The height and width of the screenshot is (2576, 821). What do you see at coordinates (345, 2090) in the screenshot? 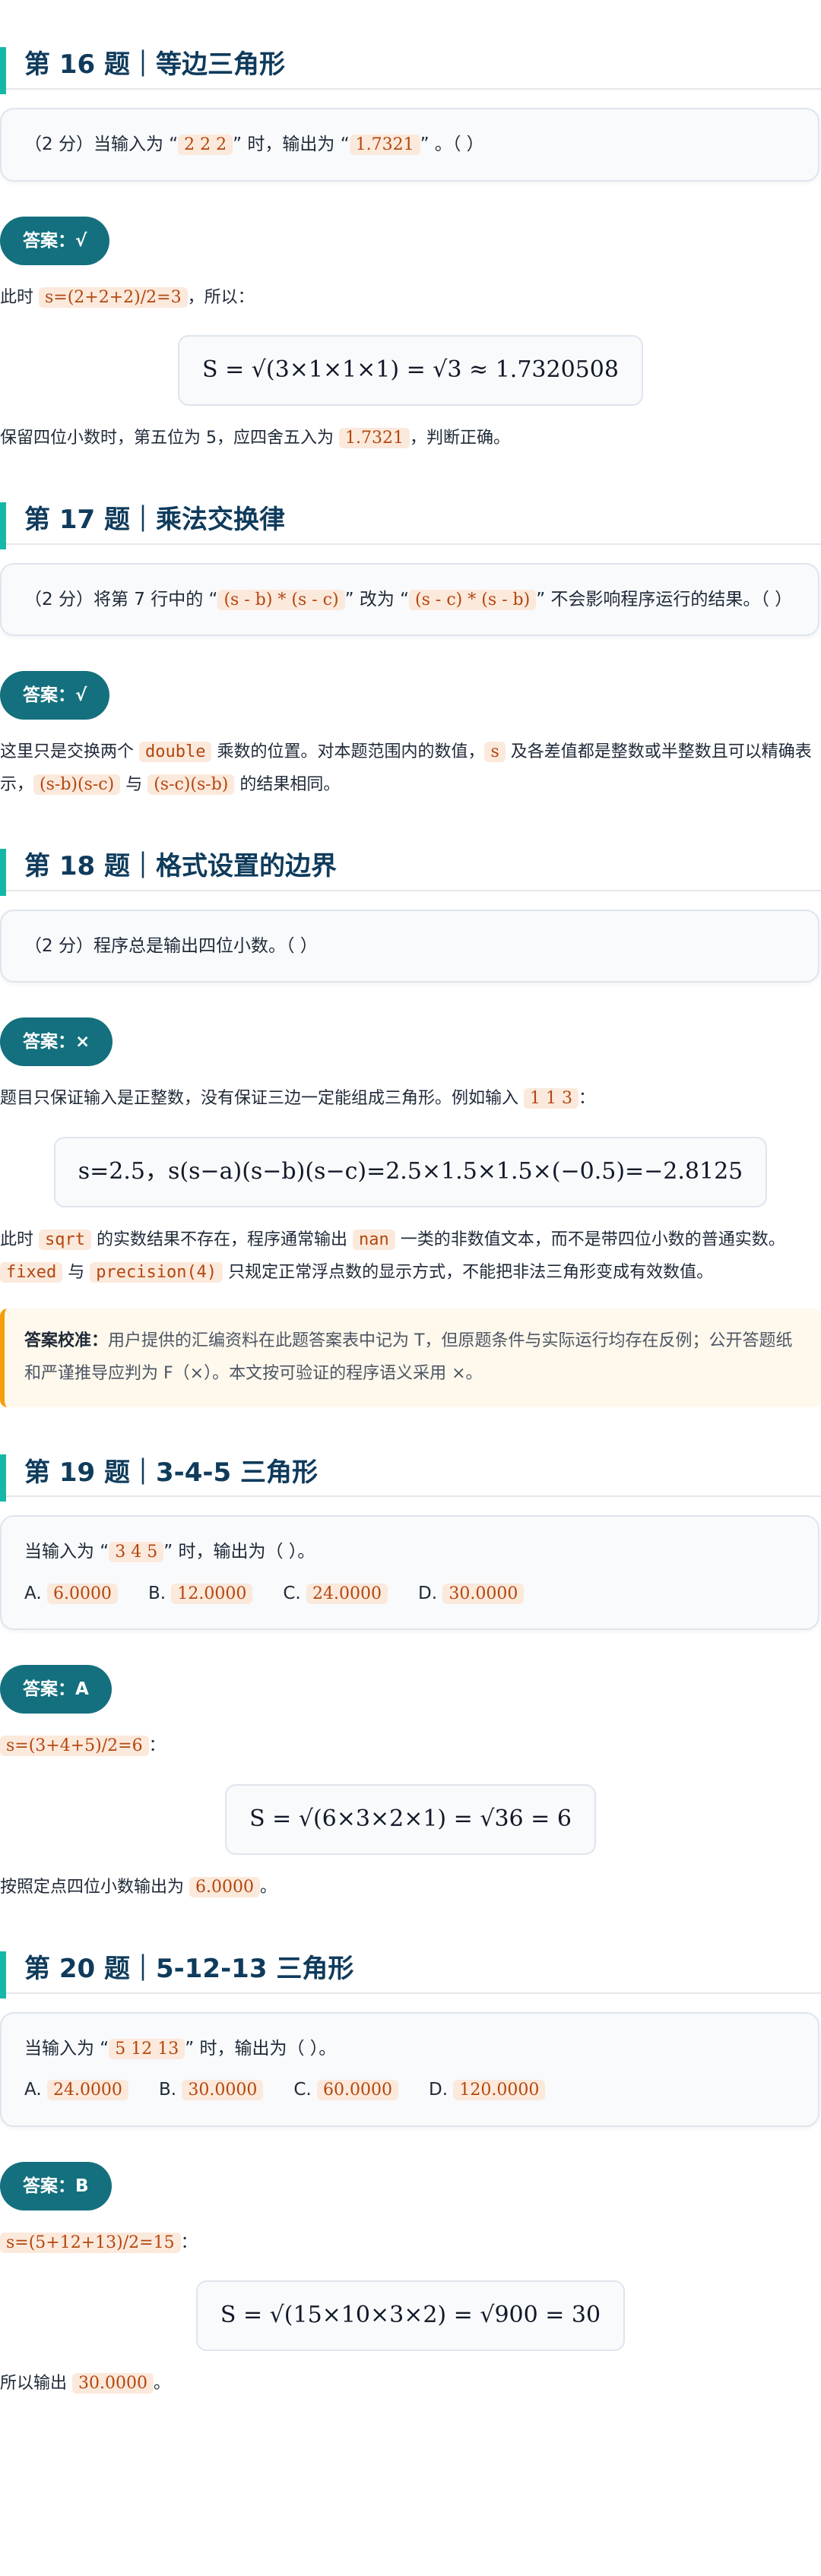
I see `option-c: C. 60.0000` at bounding box center [345, 2090].